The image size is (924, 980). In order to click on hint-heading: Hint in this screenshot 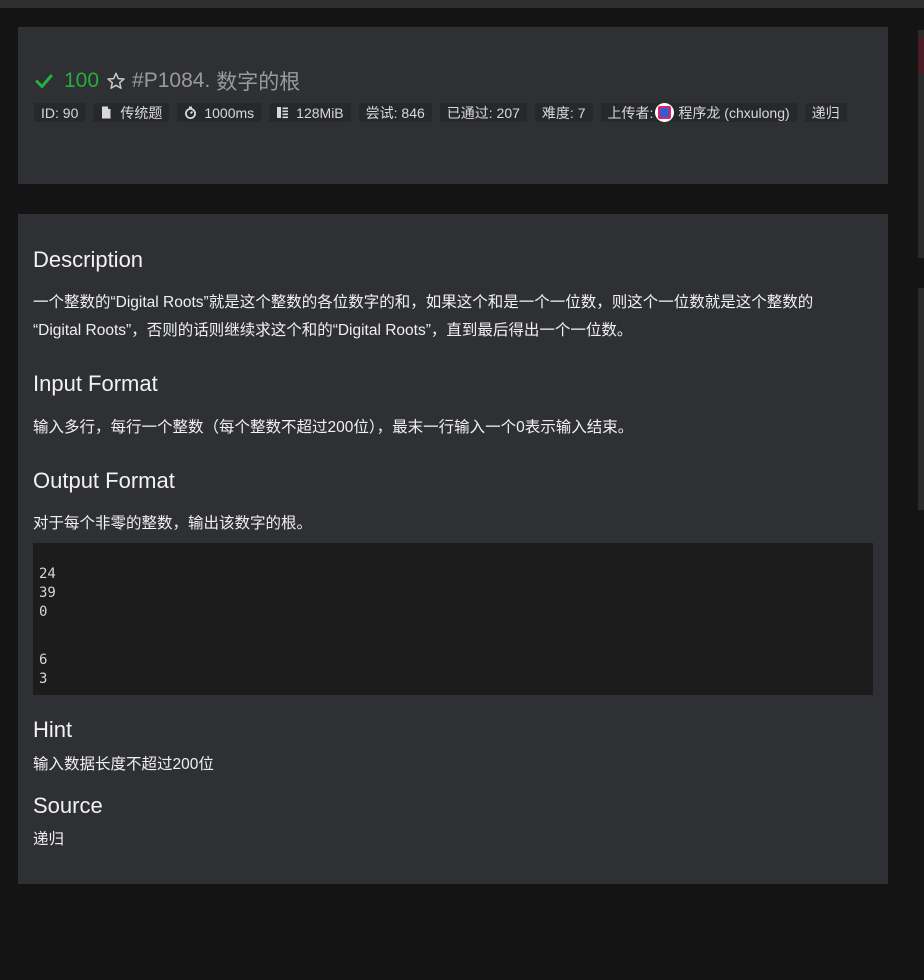, I will do `click(53, 729)`.